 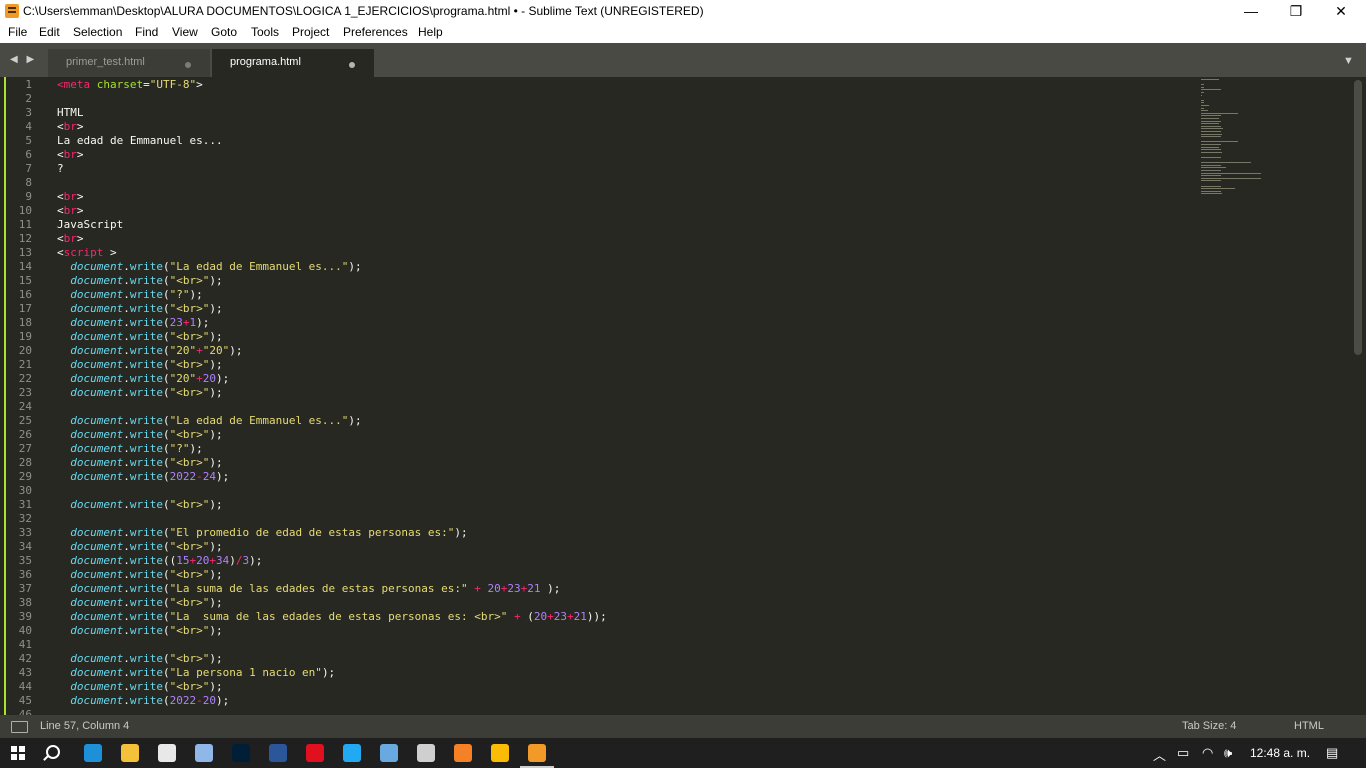 I want to click on code-line: document.write("La persona 1 nacio en");, so click(x=196, y=673).